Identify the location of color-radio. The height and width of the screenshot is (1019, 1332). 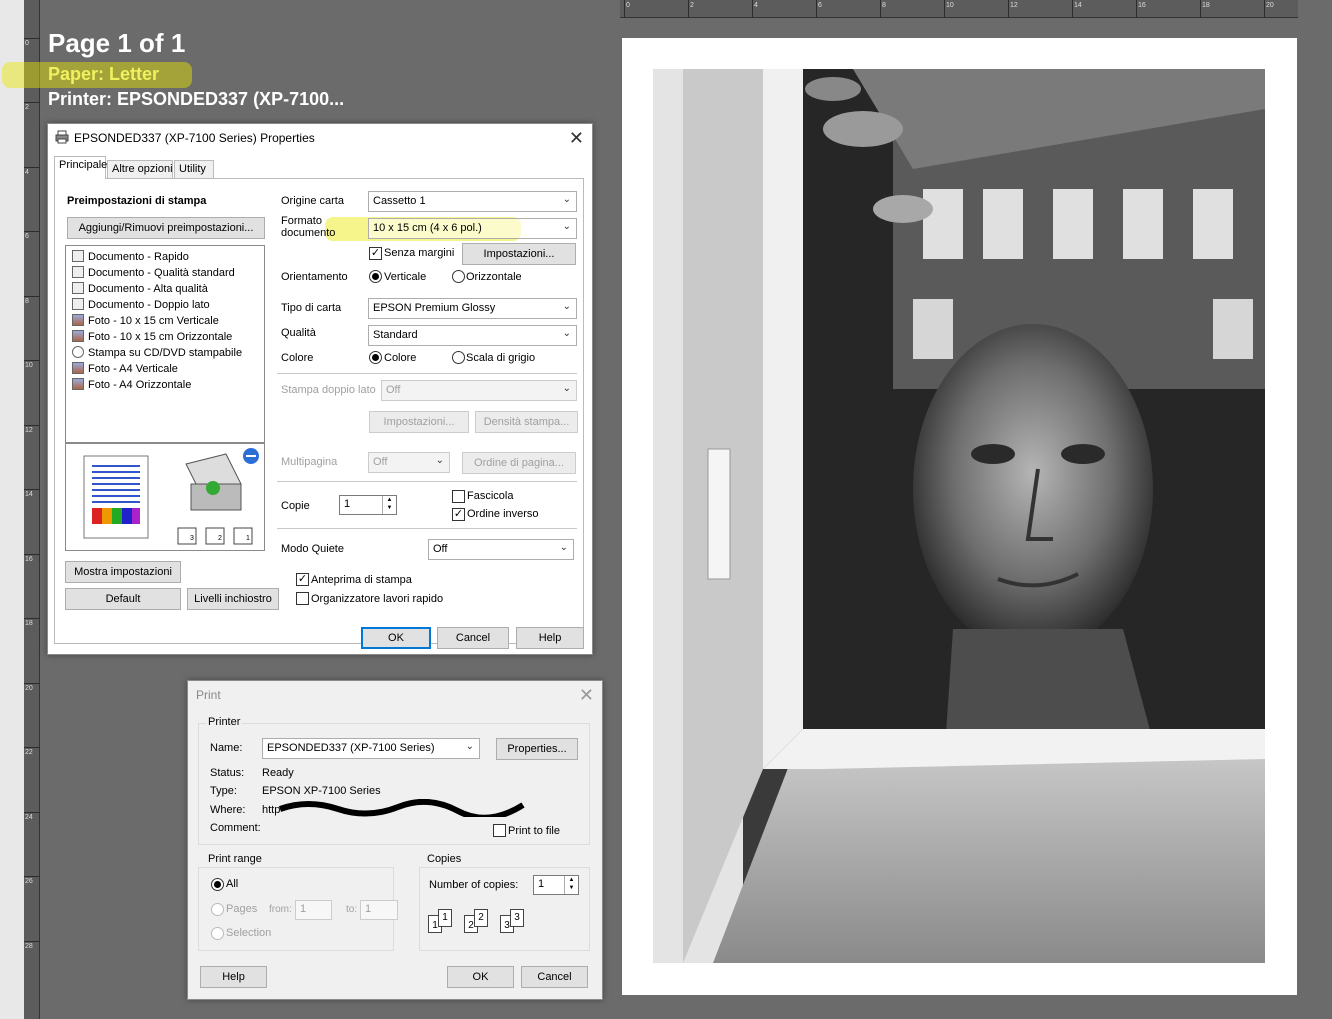
(375, 357).